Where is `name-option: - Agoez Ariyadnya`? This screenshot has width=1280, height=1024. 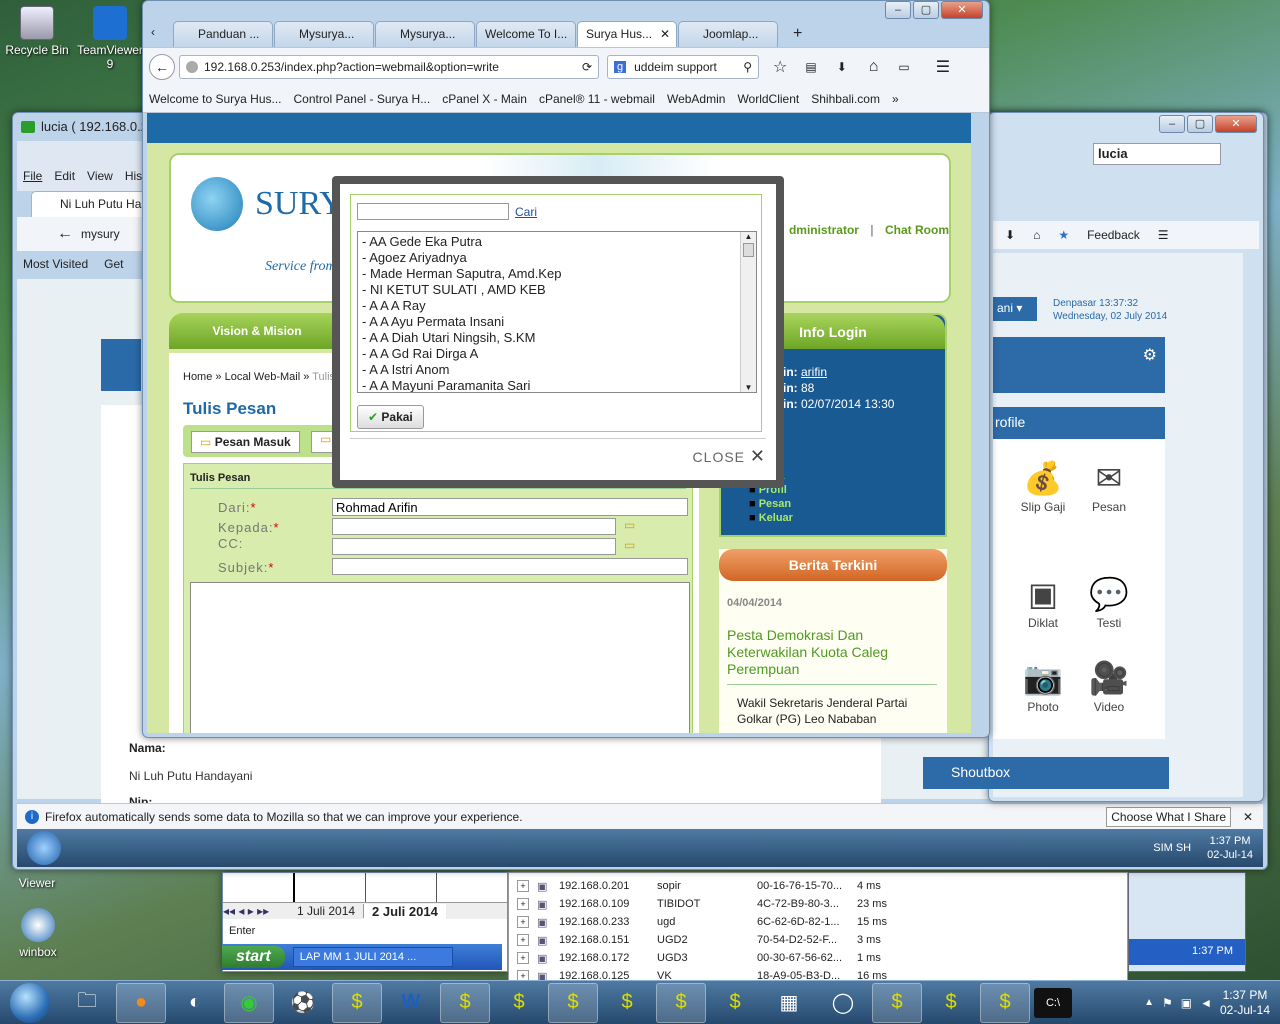
name-option: - Agoez Ariyadnya is located at coordinates (557, 258).